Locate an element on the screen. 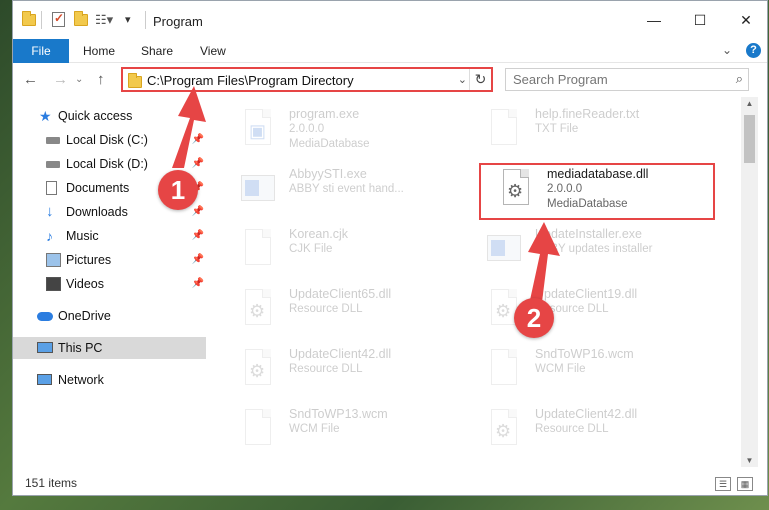 The width and height of the screenshot is (769, 510). download-icon: ↓ is located at coordinates (50, 211).